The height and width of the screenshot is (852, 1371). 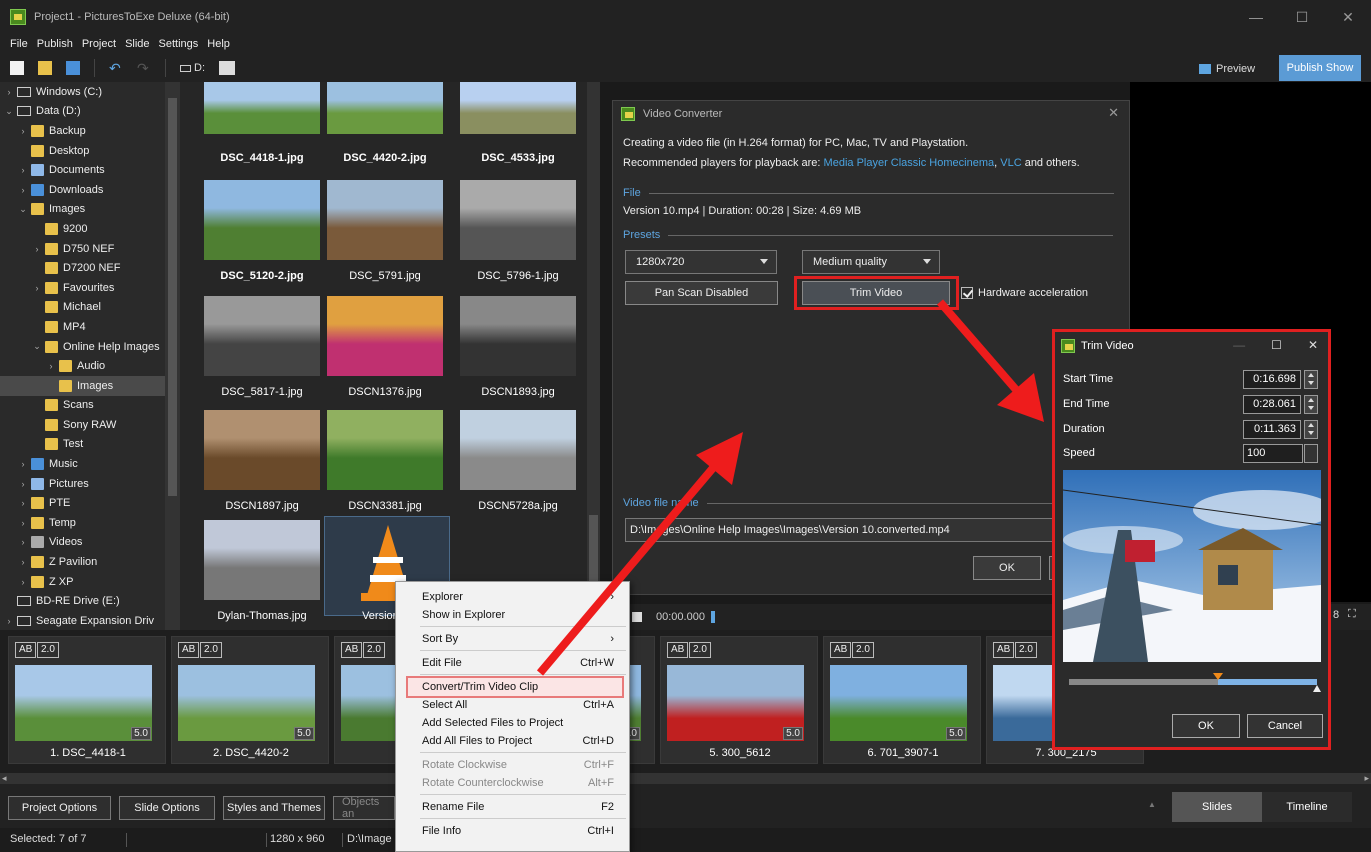 I want to click on speed-select: 100, so click(x=1273, y=453).